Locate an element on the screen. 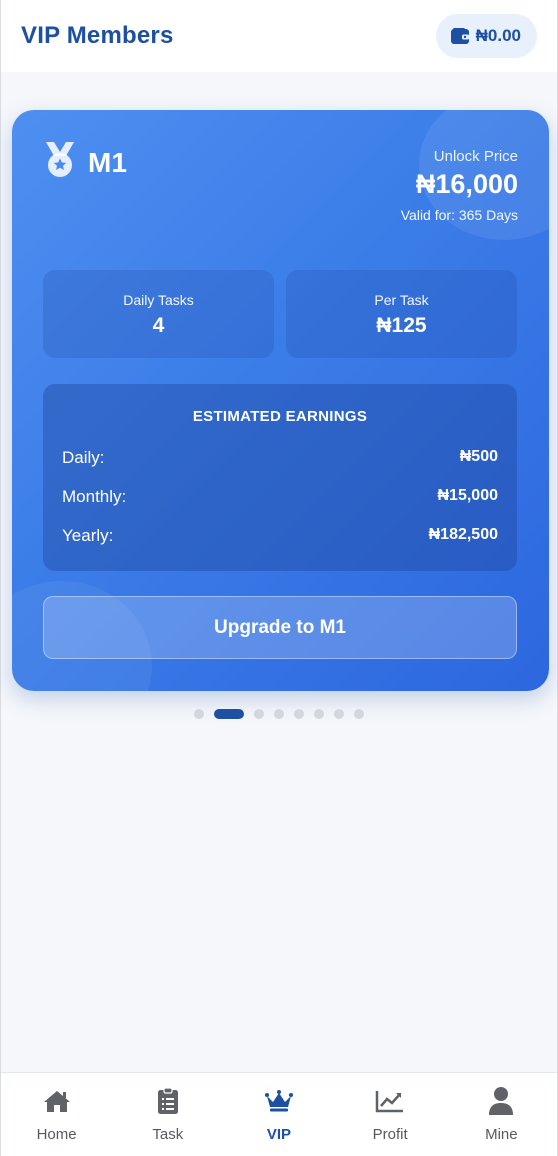  medal-icon is located at coordinates (60, 162).